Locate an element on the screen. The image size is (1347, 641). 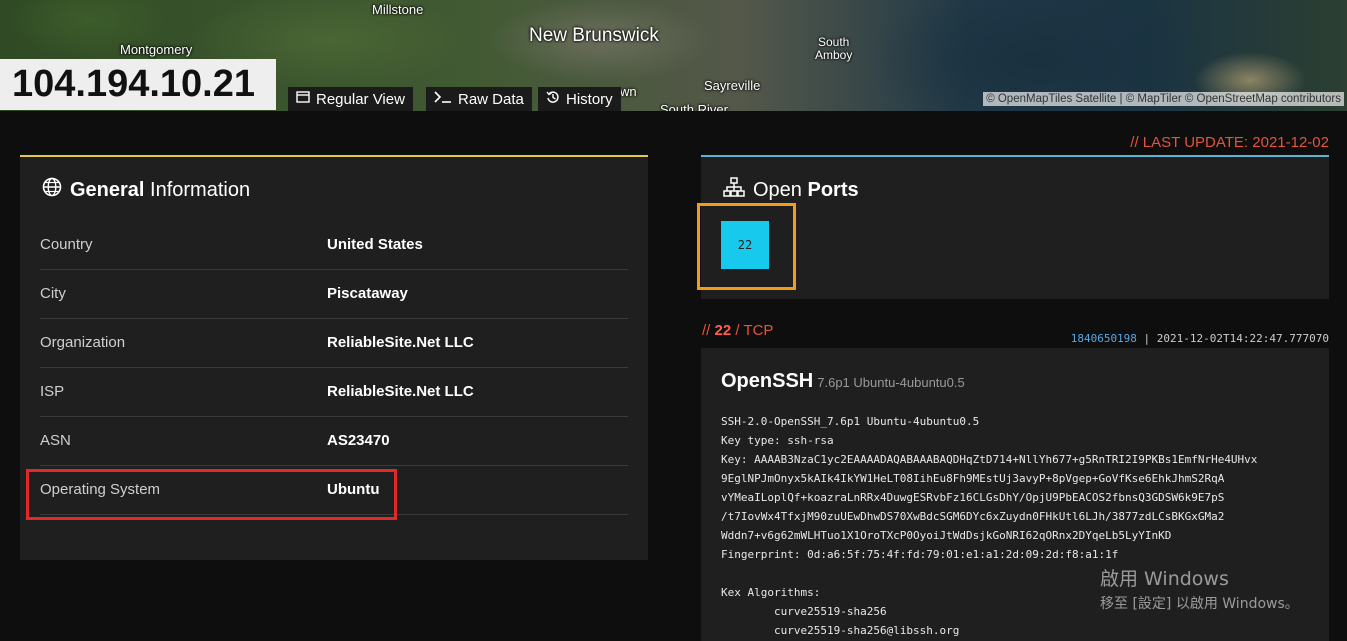
info-value: United States is located at coordinates (375, 244).